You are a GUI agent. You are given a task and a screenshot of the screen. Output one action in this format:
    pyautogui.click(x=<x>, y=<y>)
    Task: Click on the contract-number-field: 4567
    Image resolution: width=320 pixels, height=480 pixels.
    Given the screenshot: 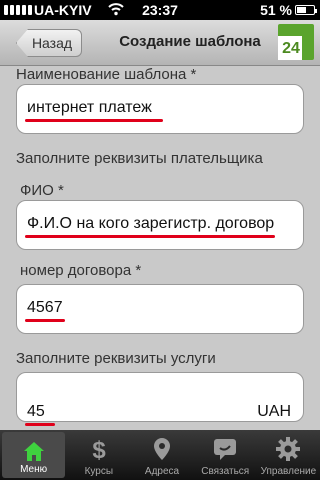 What is the action you would take?
    pyautogui.click(x=160, y=309)
    